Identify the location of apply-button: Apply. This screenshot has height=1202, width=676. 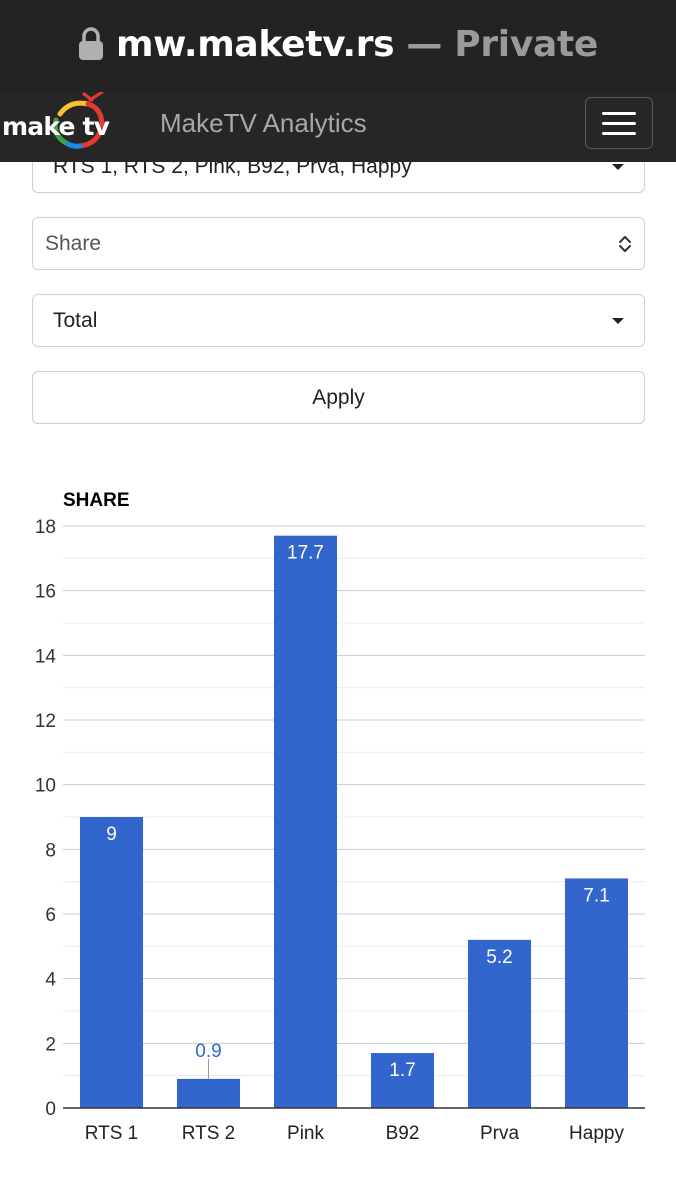
(338, 397).